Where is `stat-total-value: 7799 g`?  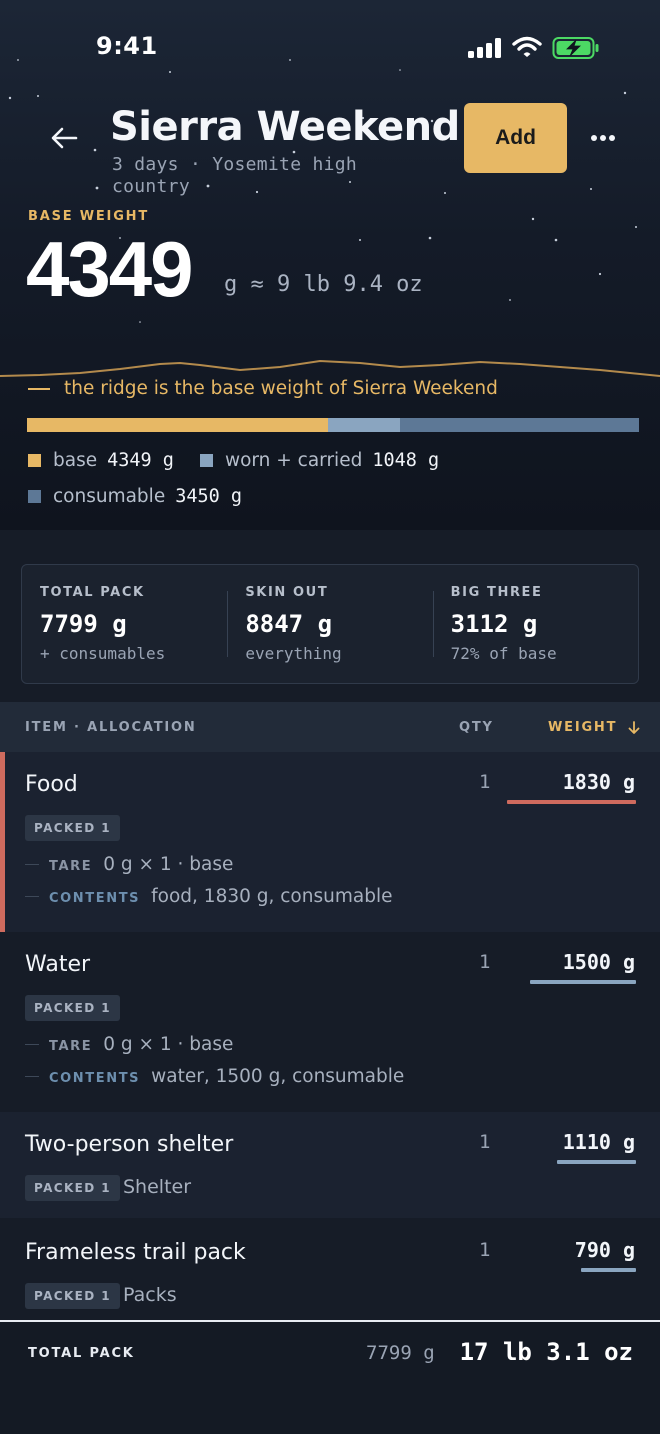
stat-total-value: 7799 g is located at coordinates (83, 624).